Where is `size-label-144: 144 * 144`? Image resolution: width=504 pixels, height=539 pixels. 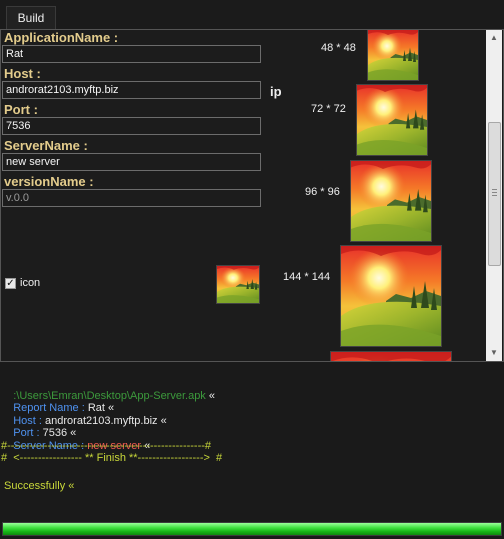
size-label-144: 144 * 144 is located at coordinates (307, 277).